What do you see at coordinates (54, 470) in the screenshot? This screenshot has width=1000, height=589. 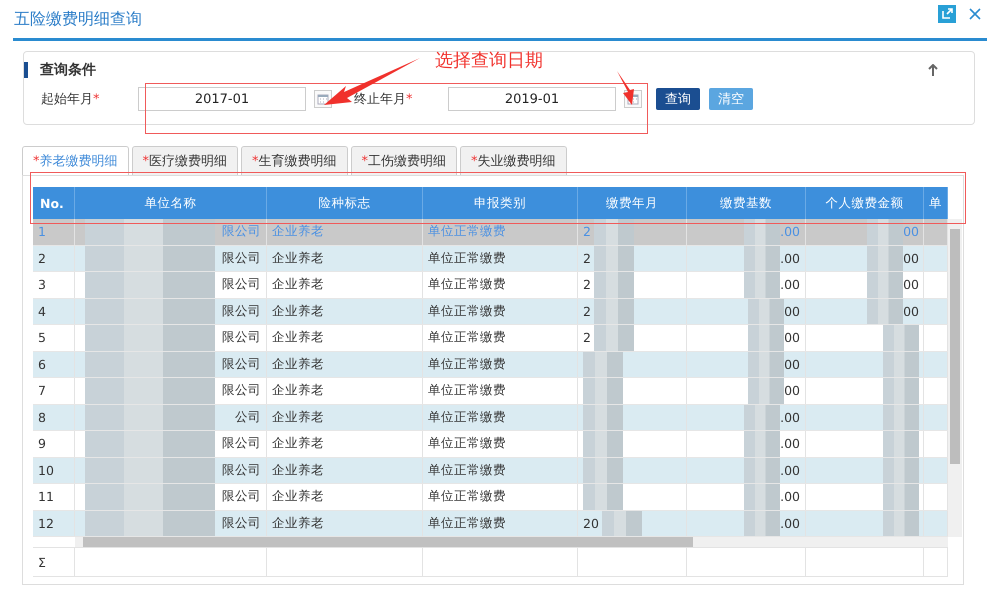 I see `table-cell: 10` at bounding box center [54, 470].